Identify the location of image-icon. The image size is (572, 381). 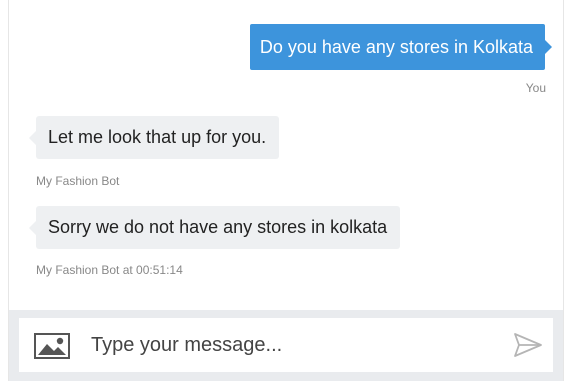
(52, 346).